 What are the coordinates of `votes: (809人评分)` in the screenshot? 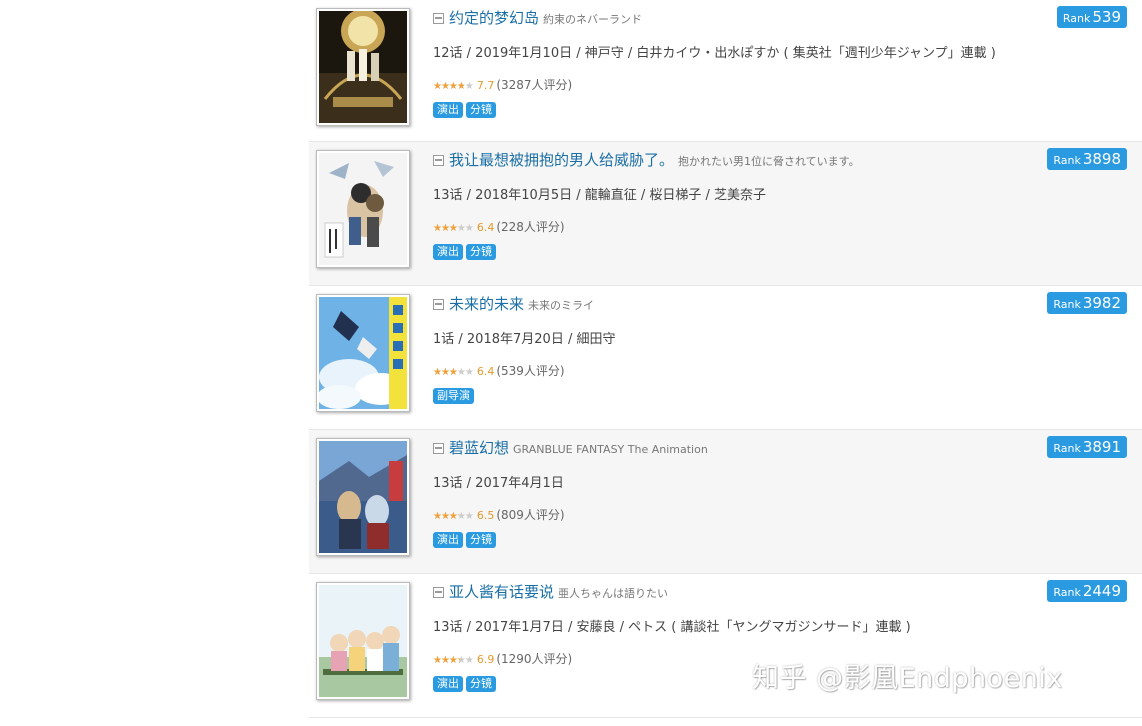 It's located at (530, 515).